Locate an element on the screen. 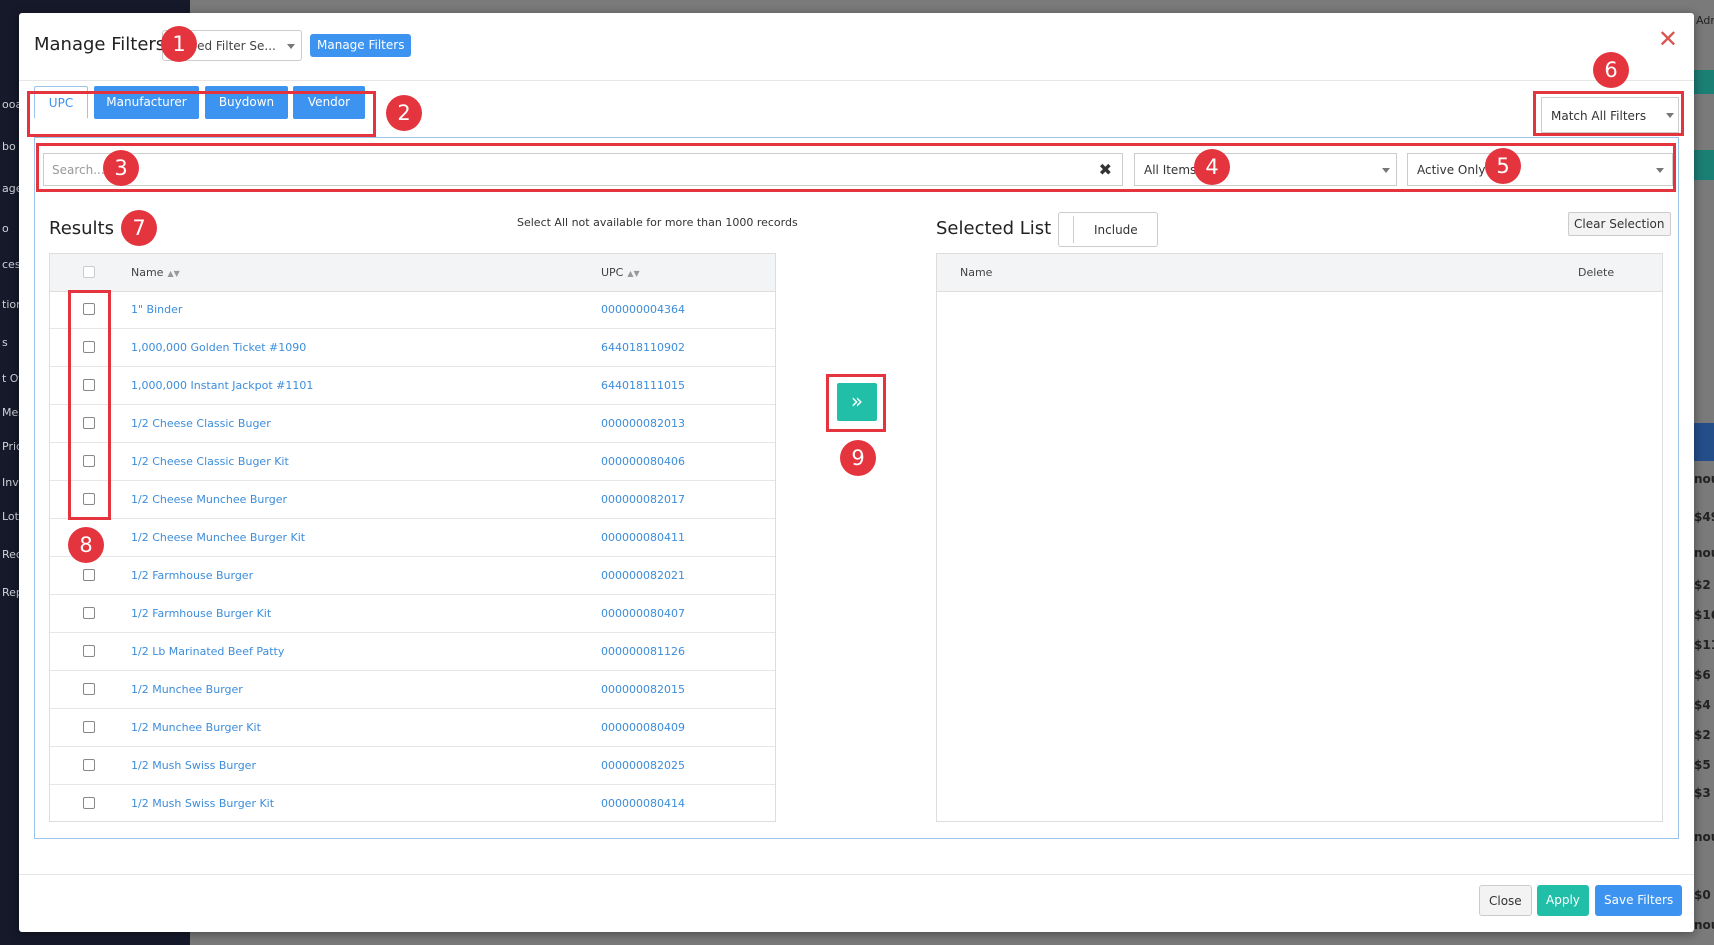  apply-button: Apply is located at coordinates (1563, 900).